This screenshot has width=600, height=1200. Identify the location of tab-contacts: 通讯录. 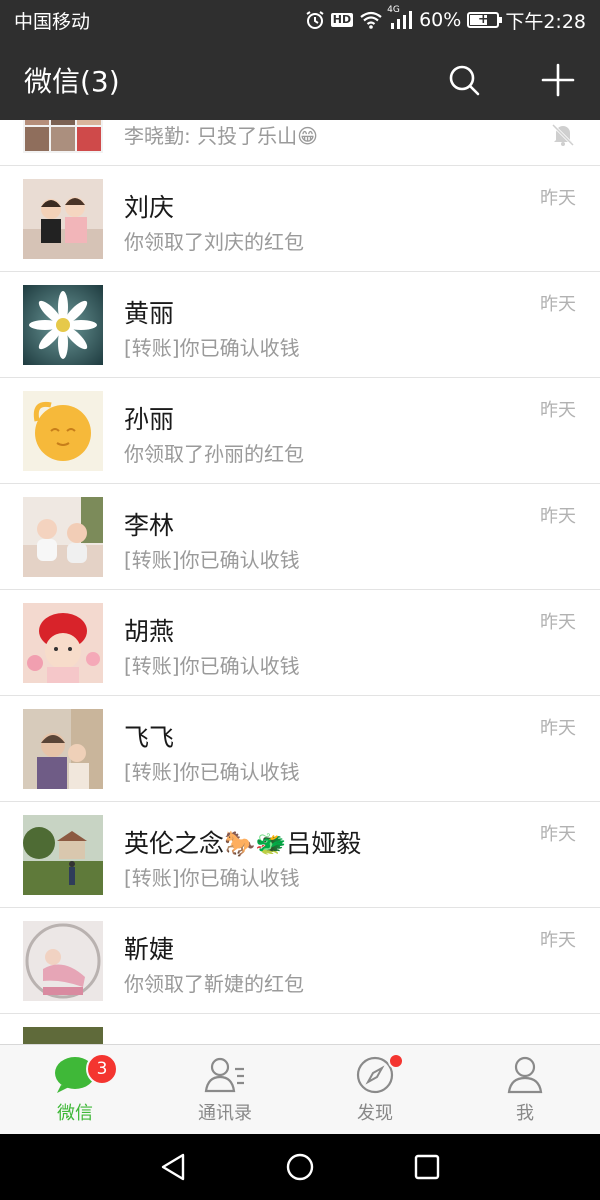
(225, 1089).